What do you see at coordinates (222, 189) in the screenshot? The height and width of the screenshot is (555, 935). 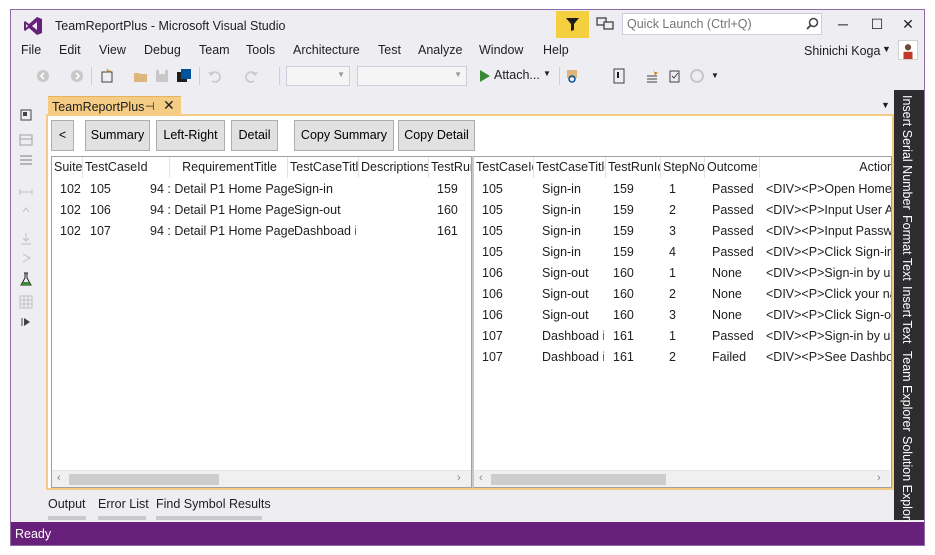 I see `cell-requirementtitle: 94 : Detail P1 Home Page` at bounding box center [222, 189].